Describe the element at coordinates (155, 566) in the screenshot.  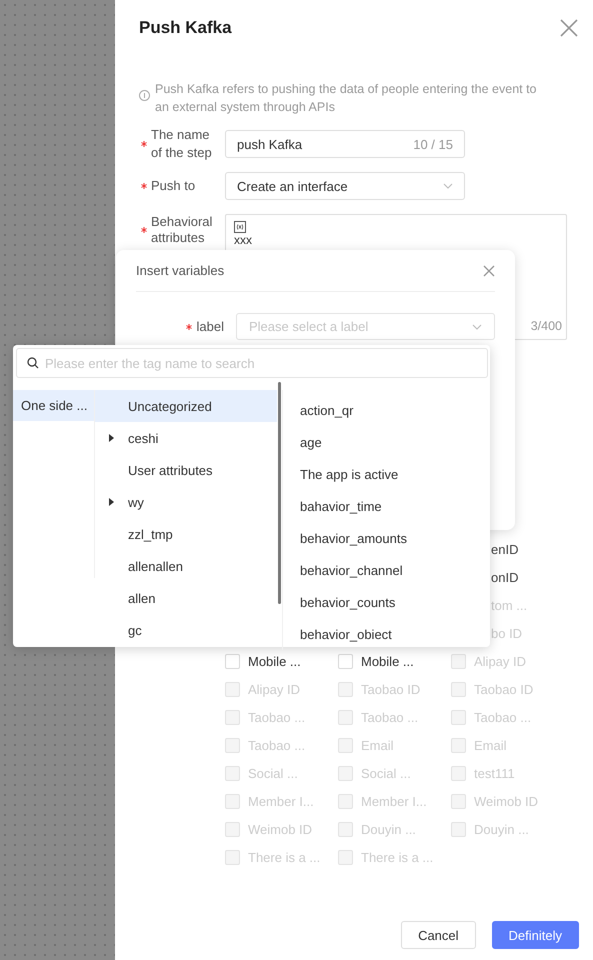
I see `category-label: allenallen` at that location.